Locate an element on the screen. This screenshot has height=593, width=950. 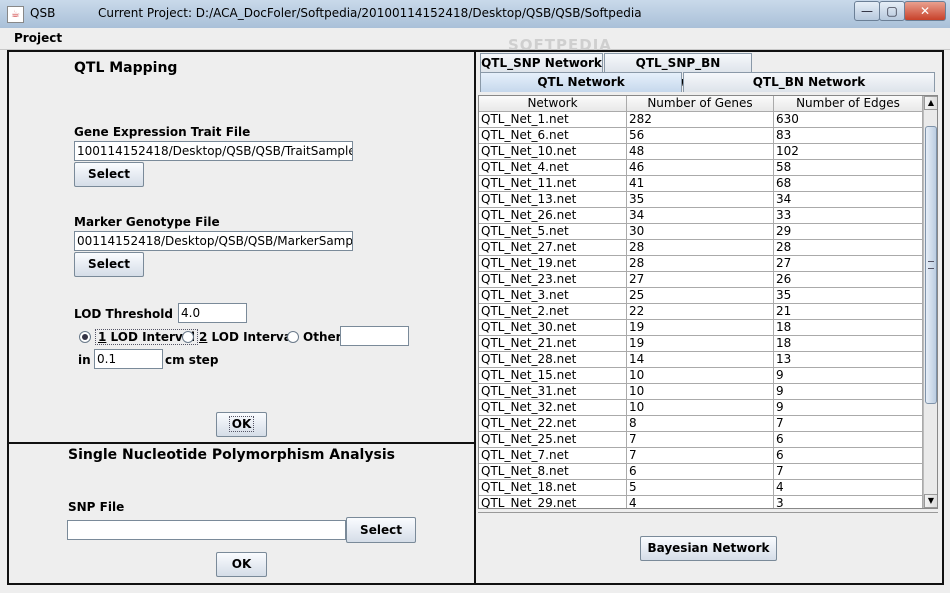
table-row: QTL_Net_11.net 41 68 is located at coordinates (701, 184).